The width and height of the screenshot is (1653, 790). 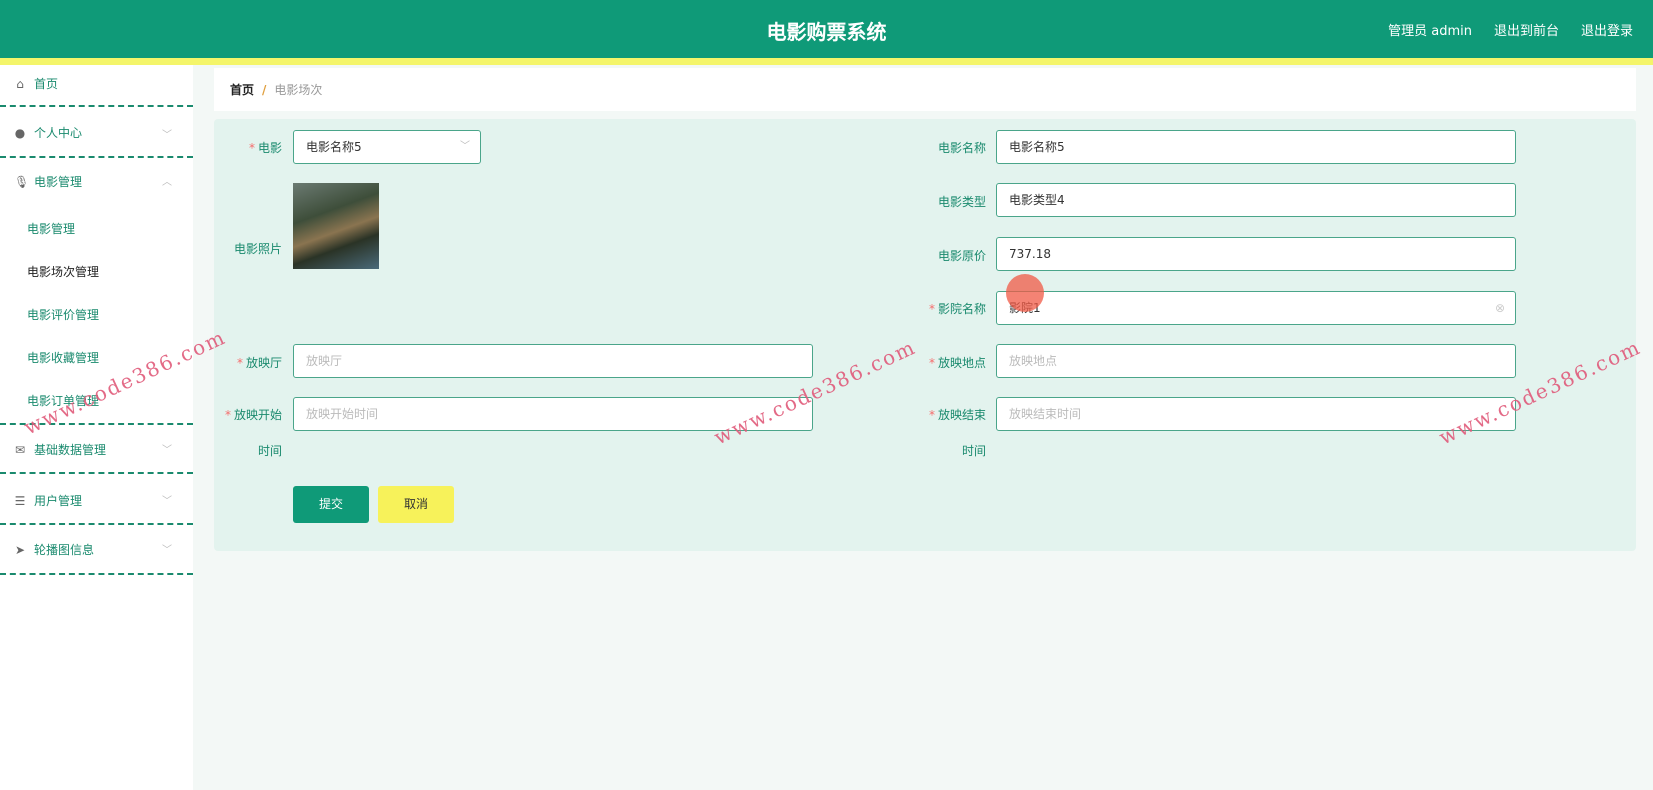 What do you see at coordinates (20, 83) in the screenshot?
I see `home-icon: ⌂` at bounding box center [20, 83].